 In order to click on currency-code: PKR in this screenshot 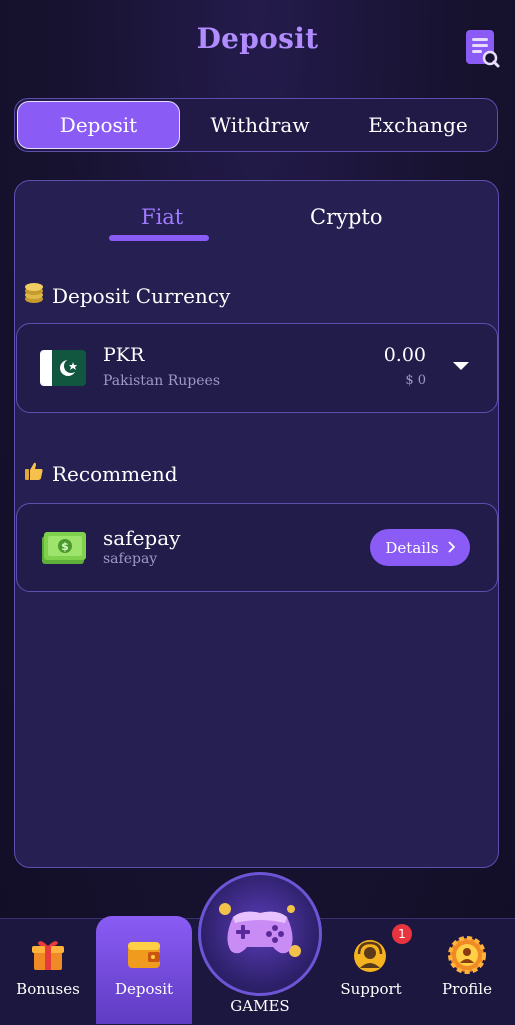, I will do `click(124, 355)`.